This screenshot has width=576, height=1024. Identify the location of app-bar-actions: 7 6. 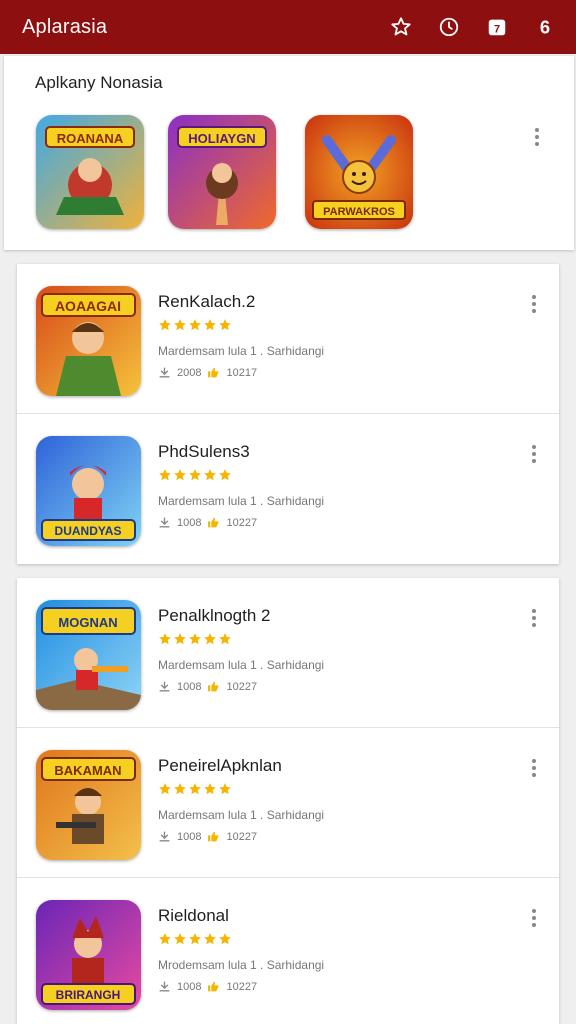
(473, 27).